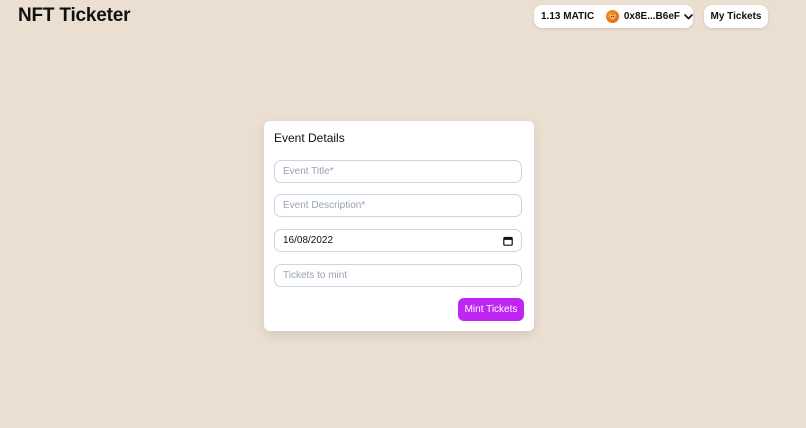 Image resolution: width=806 pixels, height=428 pixels. Describe the element at coordinates (568, 16) in the screenshot. I see `wallet-balance: 1.13 MATIC` at that location.